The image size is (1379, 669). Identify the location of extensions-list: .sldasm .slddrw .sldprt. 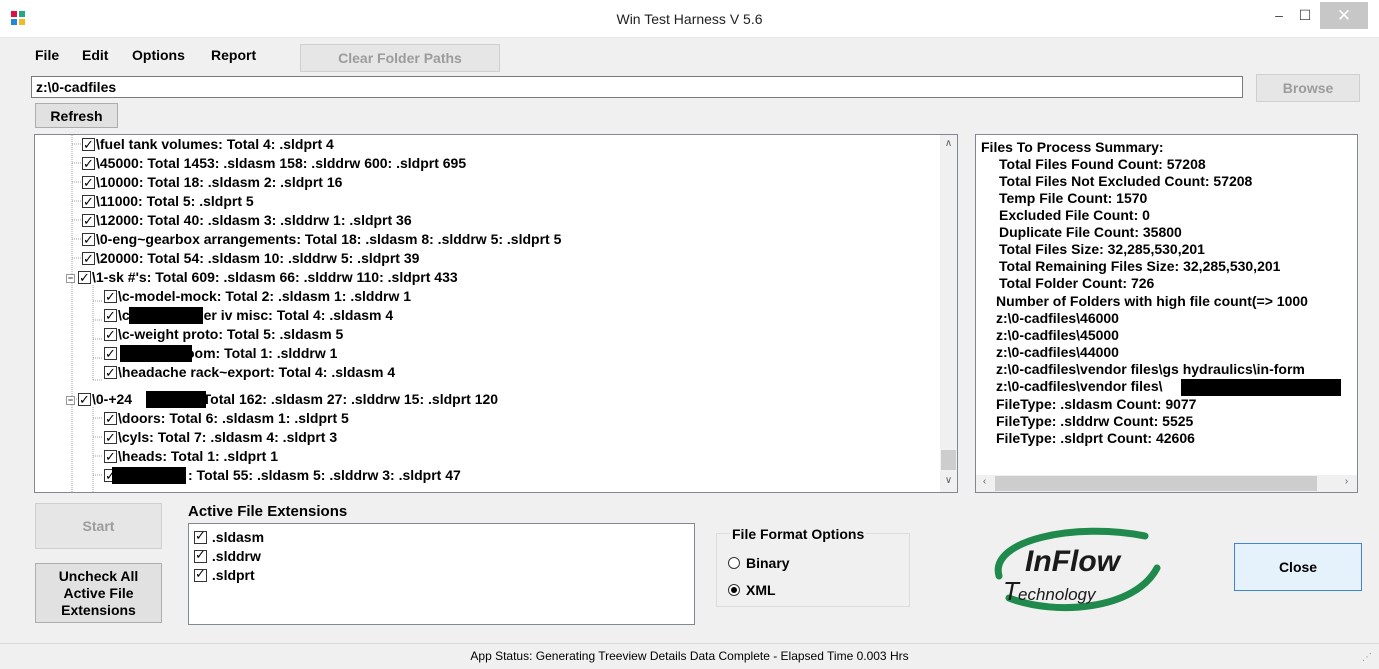
(441, 574).